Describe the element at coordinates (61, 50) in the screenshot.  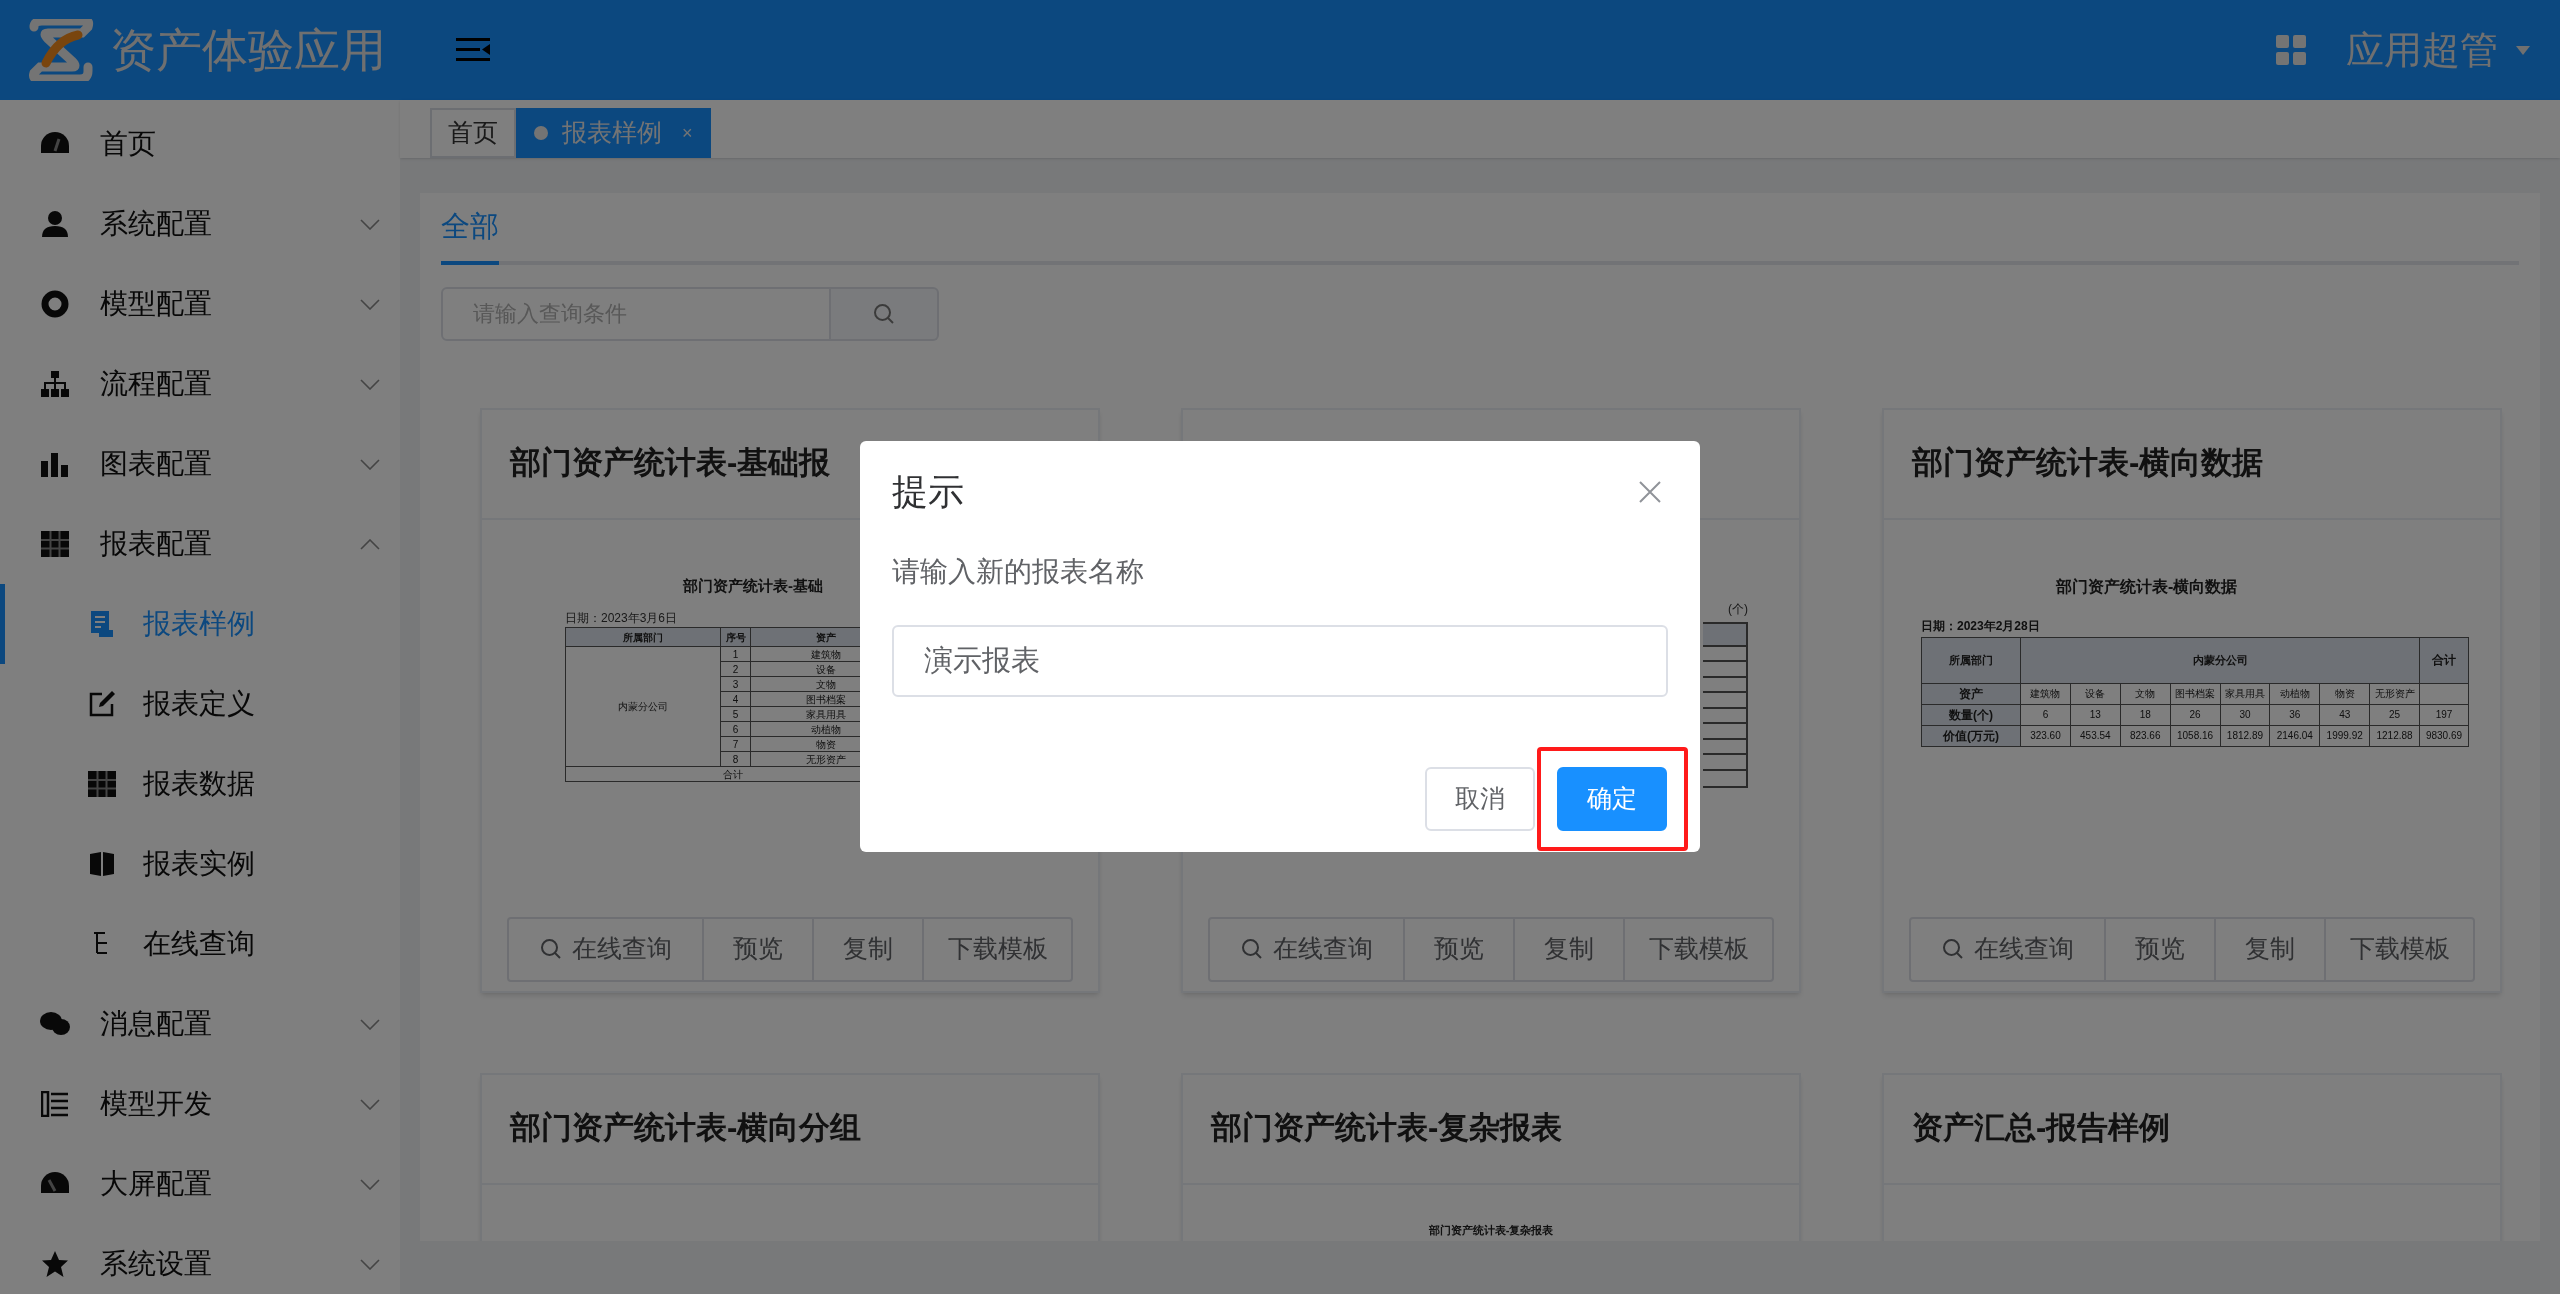
I see `logo-icon` at that location.